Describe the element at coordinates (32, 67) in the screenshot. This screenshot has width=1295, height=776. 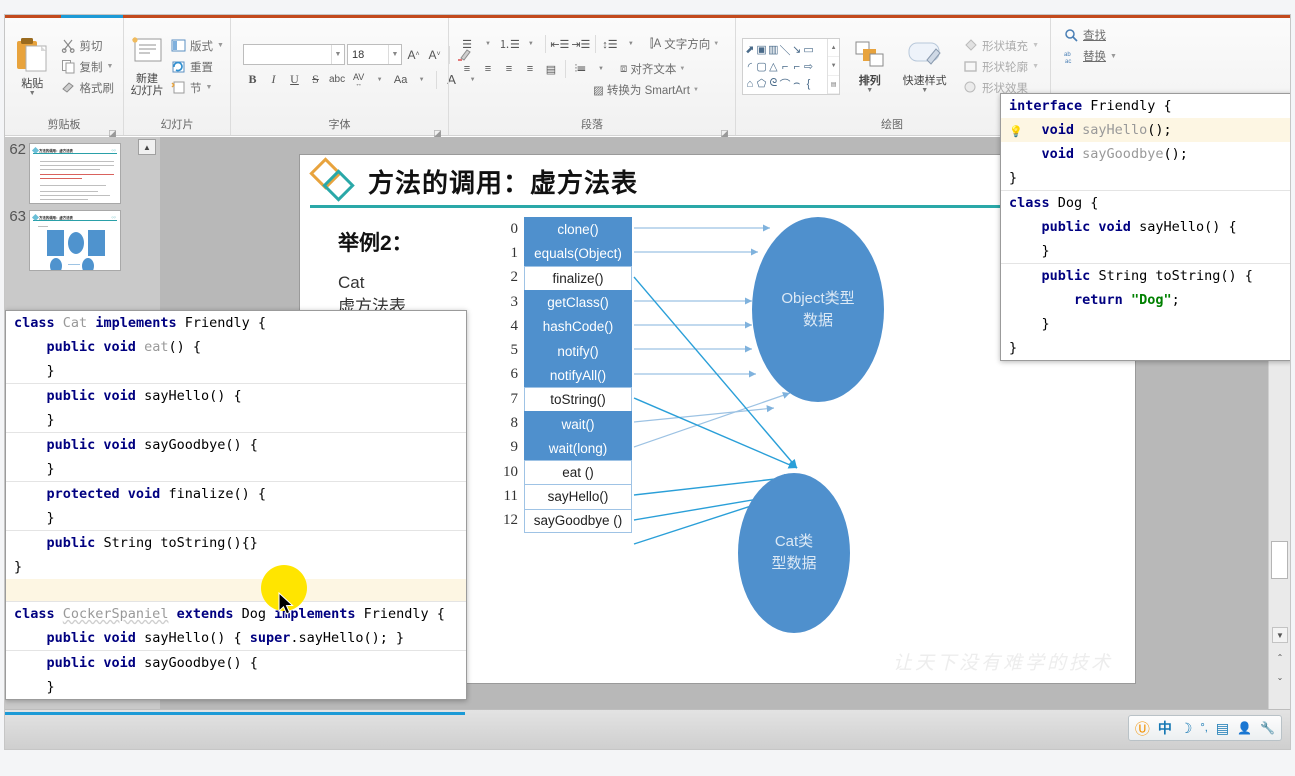
I see `paste-button: 粘贴 ▼` at that location.